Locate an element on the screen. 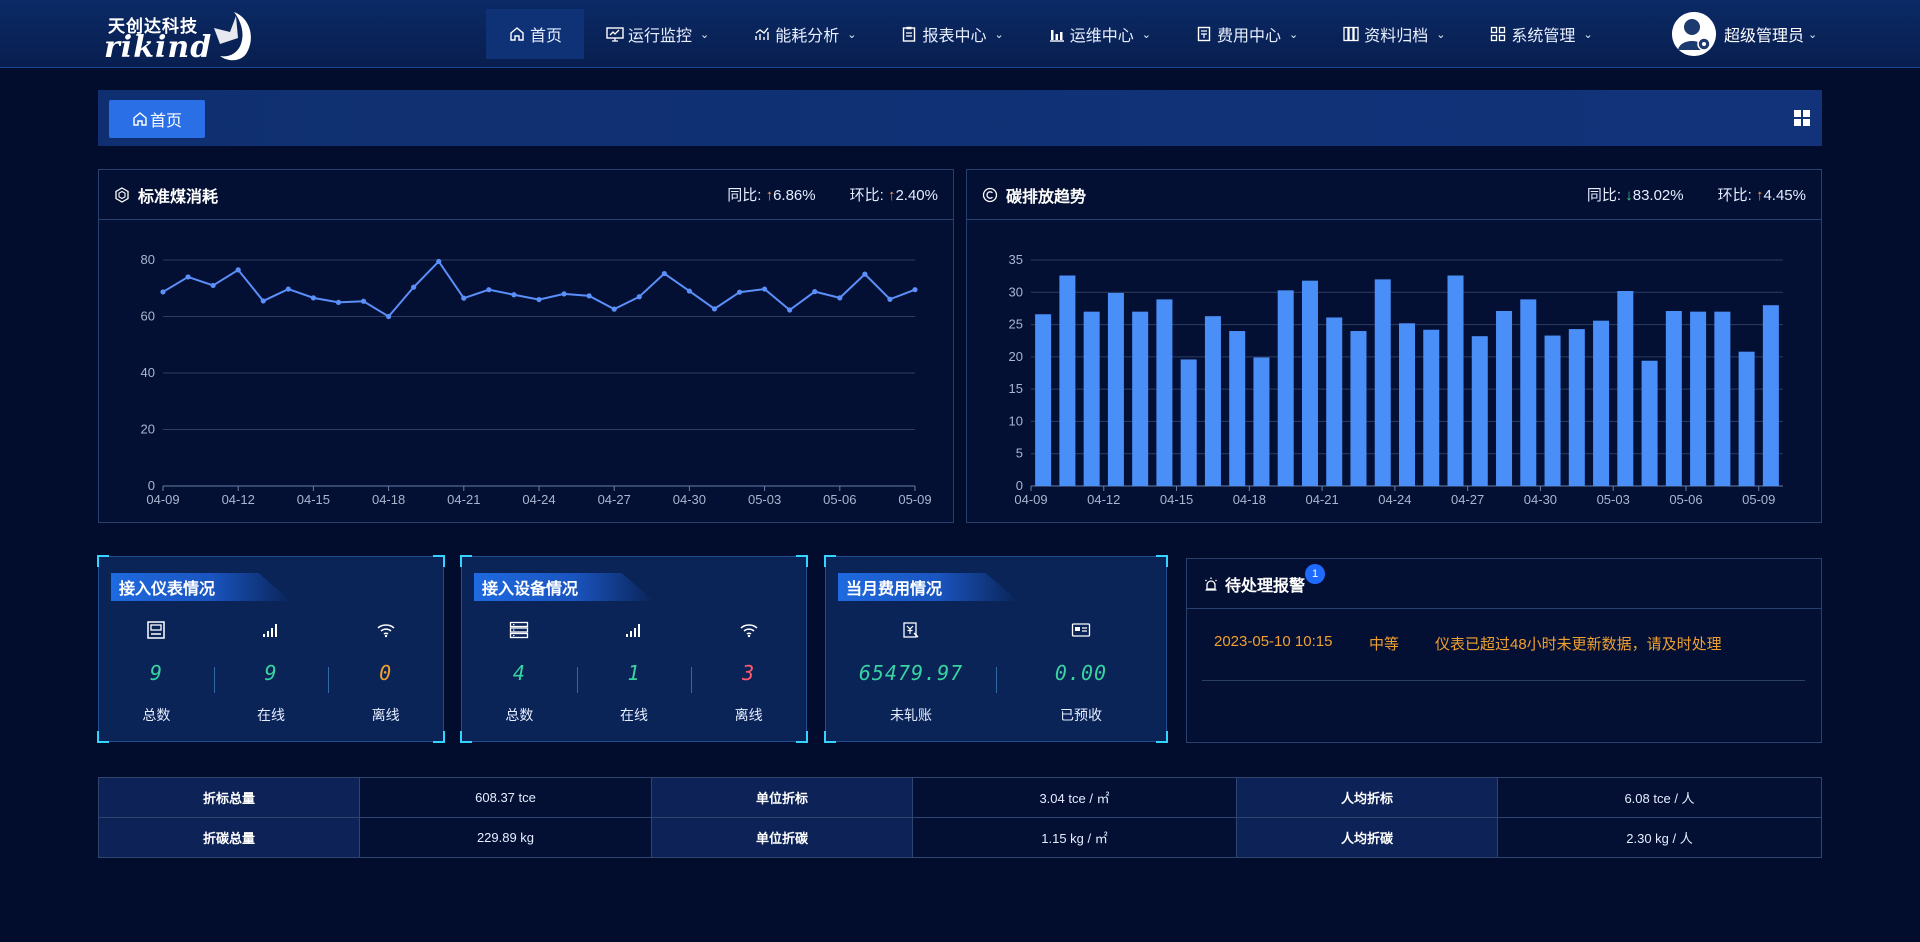 This screenshot has height=942, width=1920. stat-value: 65479.97 is located at coordinates (911, 673).